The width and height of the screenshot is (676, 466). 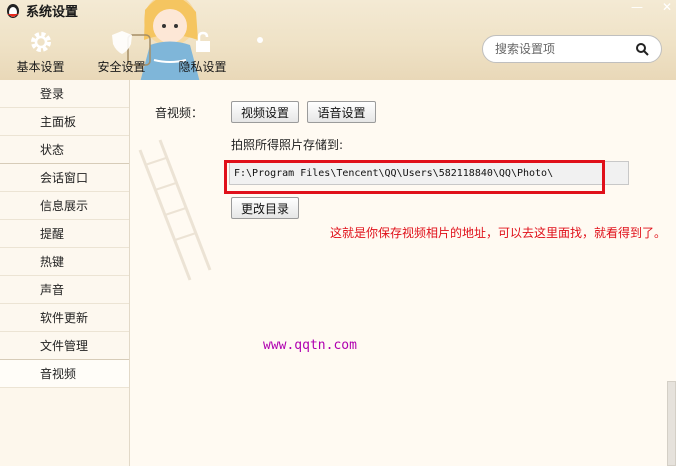 I want to click on sidebar-item-main-panel: 主面板, so click(x=64, y=122).